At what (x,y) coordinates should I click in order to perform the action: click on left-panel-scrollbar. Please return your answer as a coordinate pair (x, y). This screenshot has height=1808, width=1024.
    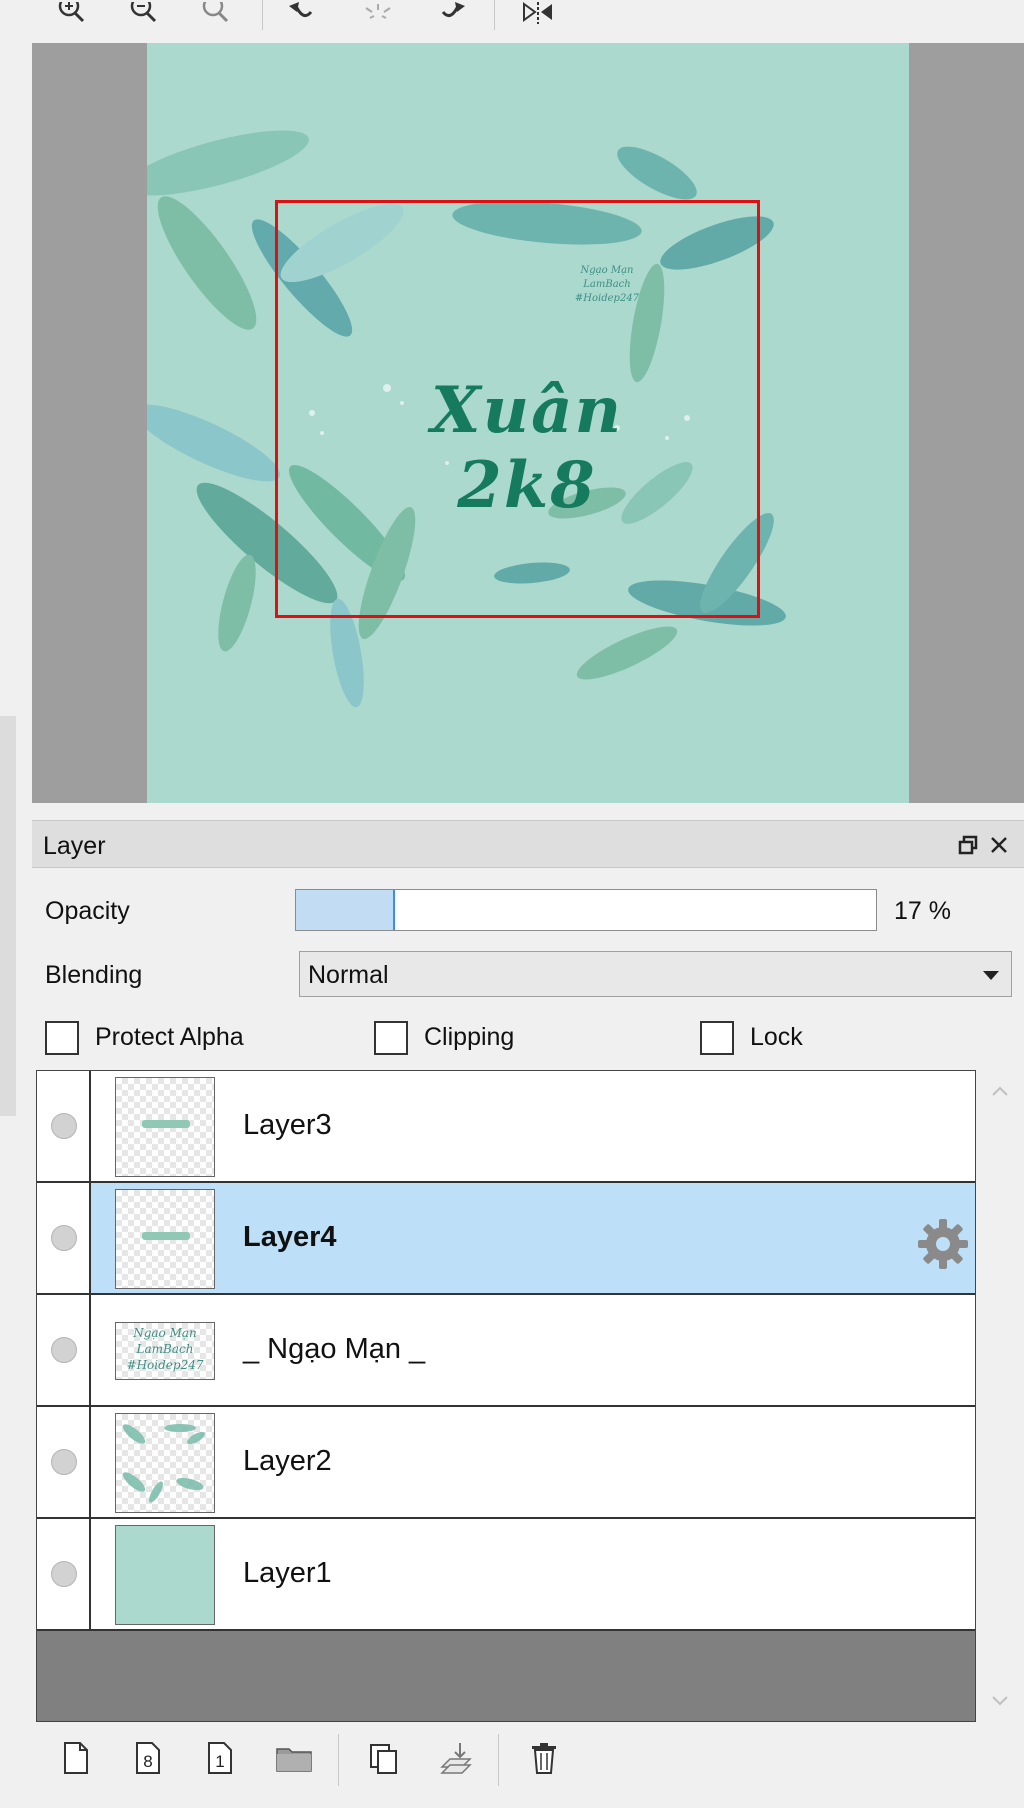
    Looking at the image, I should click on (8, 916).